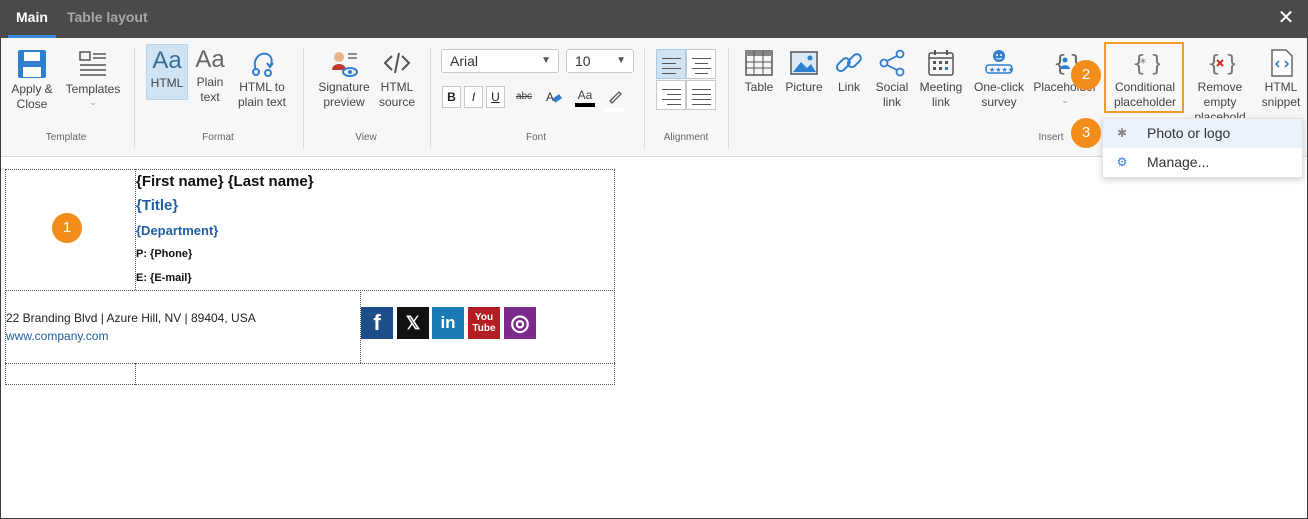 The image size is (1308, 519). I want to click on html-to-plain-button: HTML to plain text, so click(262, 74).